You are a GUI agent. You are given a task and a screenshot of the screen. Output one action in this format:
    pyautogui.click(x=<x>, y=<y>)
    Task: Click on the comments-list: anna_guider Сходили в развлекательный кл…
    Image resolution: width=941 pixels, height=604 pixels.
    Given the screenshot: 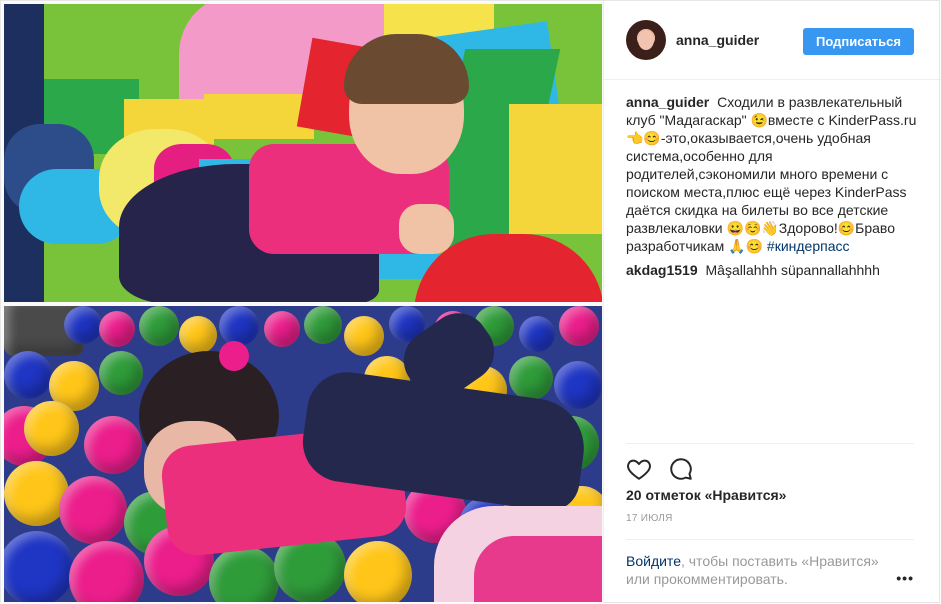 What is the action you would take?
    pyautogui.click(x=773, y=189)
    